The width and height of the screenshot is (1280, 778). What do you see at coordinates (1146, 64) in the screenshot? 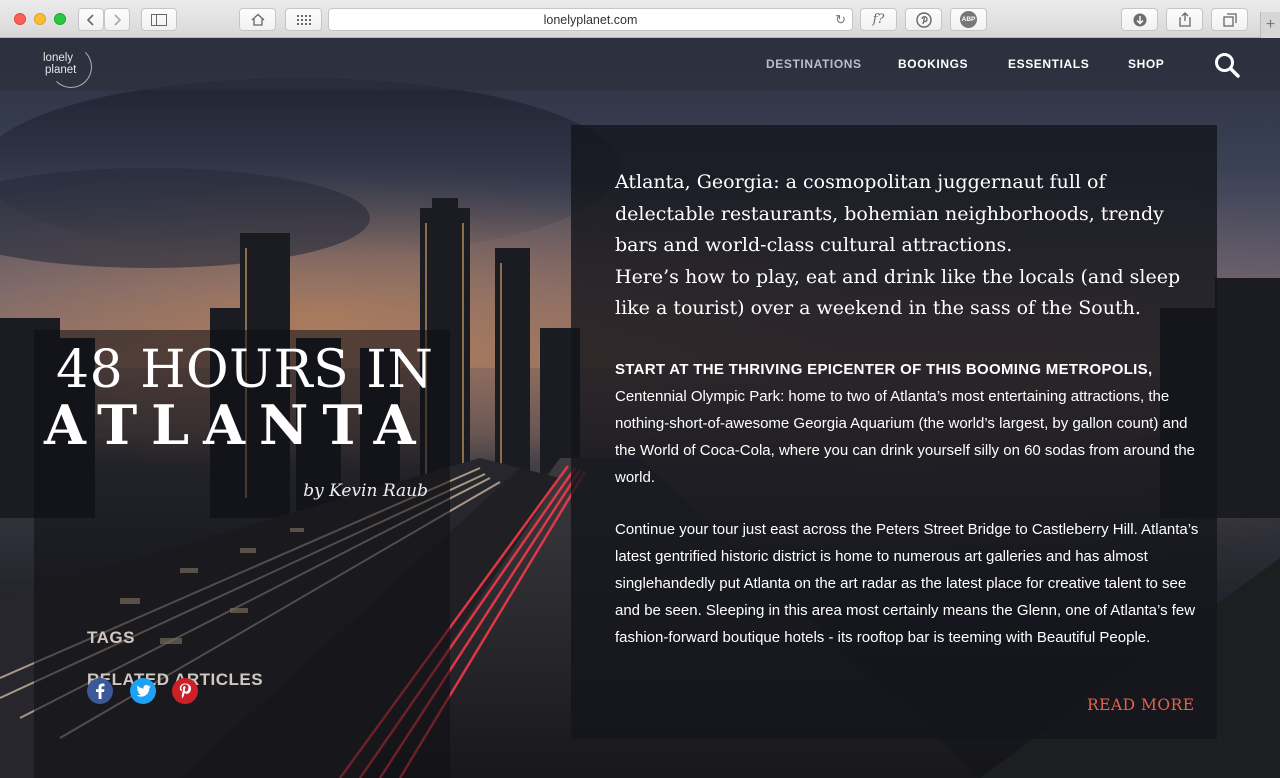
I see `nav-shop: SHOP` at bounding box center [1146, 64].